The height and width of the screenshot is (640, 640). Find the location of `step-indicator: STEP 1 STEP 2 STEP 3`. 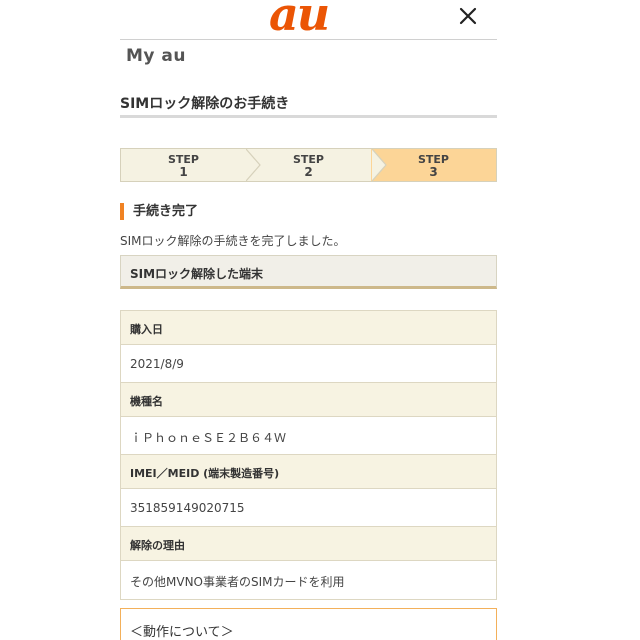

step-indicator: STEP 1 STEP 2 STEP 3 is located at coordinates (308, 165).